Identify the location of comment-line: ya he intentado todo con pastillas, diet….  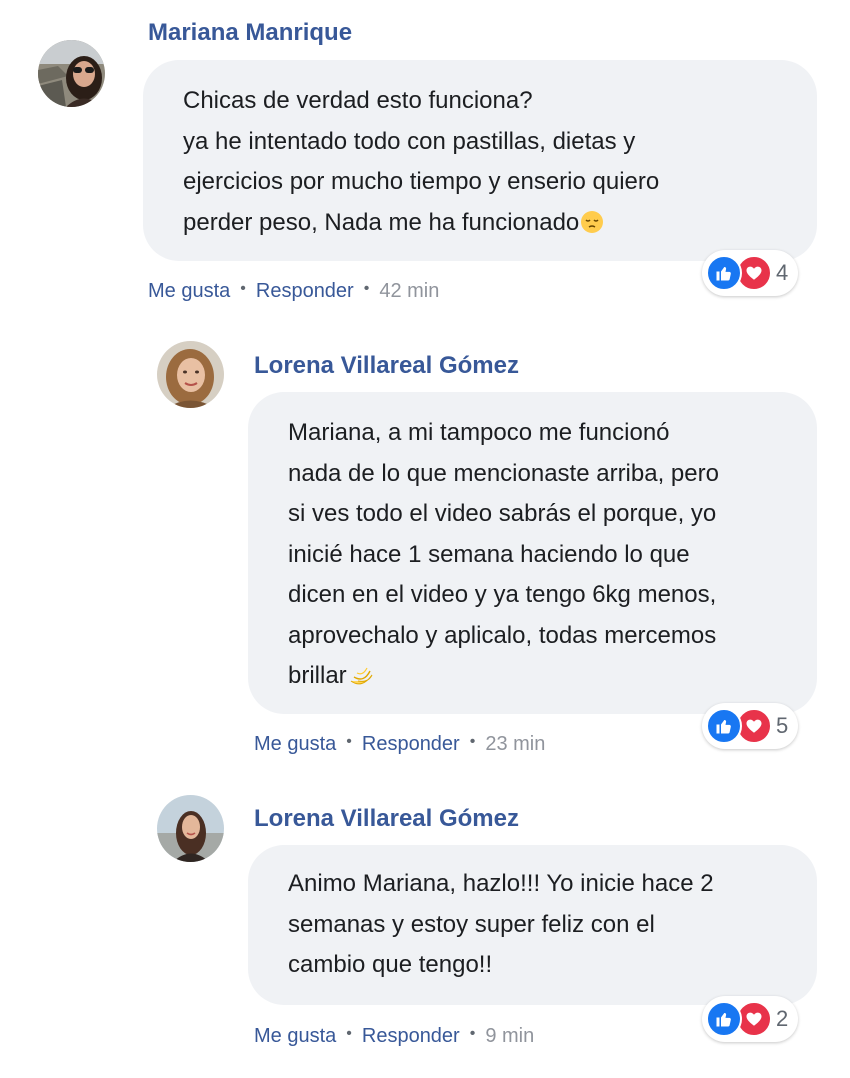
(409, 141).